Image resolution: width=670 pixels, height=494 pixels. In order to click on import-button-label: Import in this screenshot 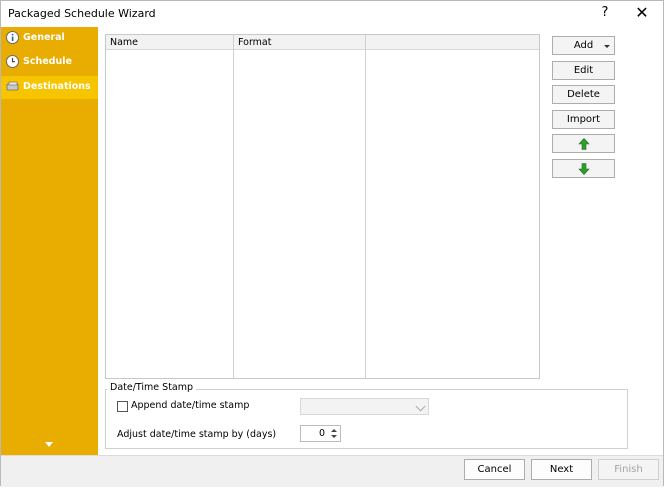, I will do `click(583, 119)`.